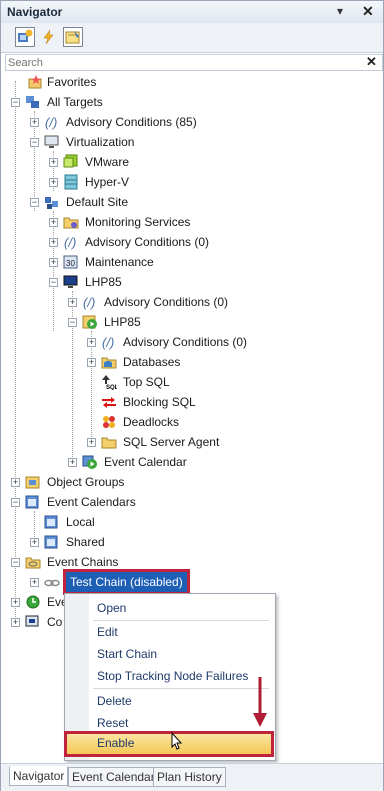  Describe the element at coordinates (89, 322) in the screenshot. I see `sql-instance-icon` at that location.